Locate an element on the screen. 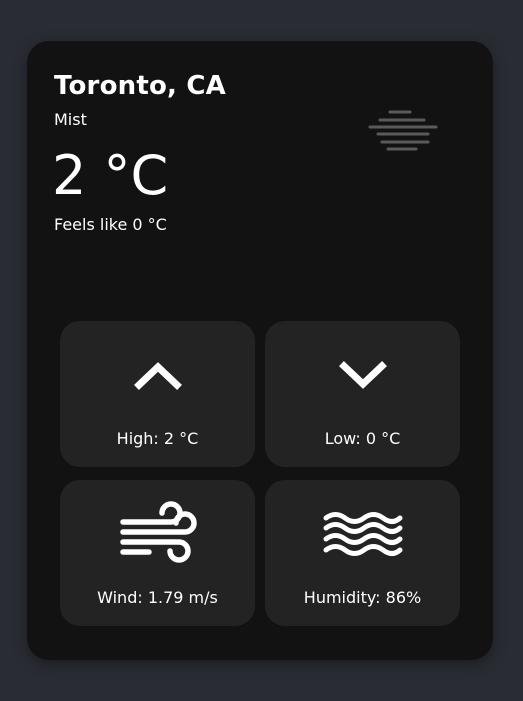 This screenshot has height=701, width=523. high-temp-tile: High: 2 °C is located at coordinates (157, 394).